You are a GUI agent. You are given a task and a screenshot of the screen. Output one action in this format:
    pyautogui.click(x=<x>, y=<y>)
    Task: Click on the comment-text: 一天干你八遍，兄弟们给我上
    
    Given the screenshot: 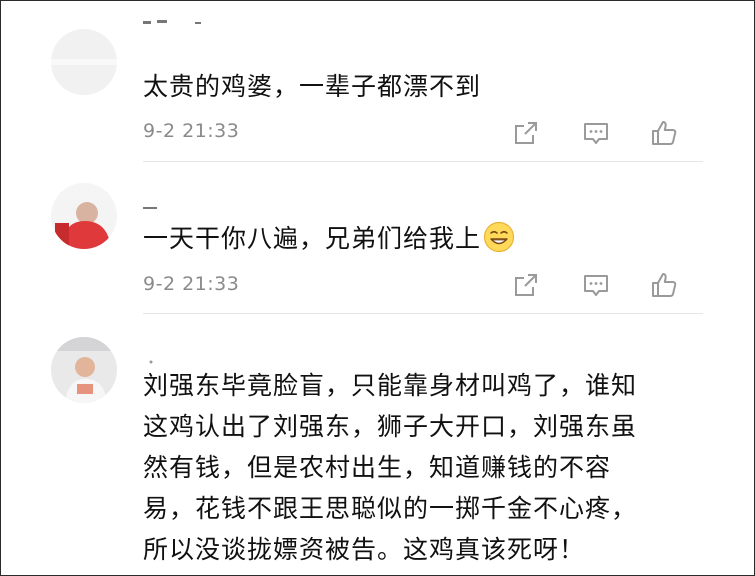 What is the action you would take?
    pyautogui.click(x=329, y=239)
    